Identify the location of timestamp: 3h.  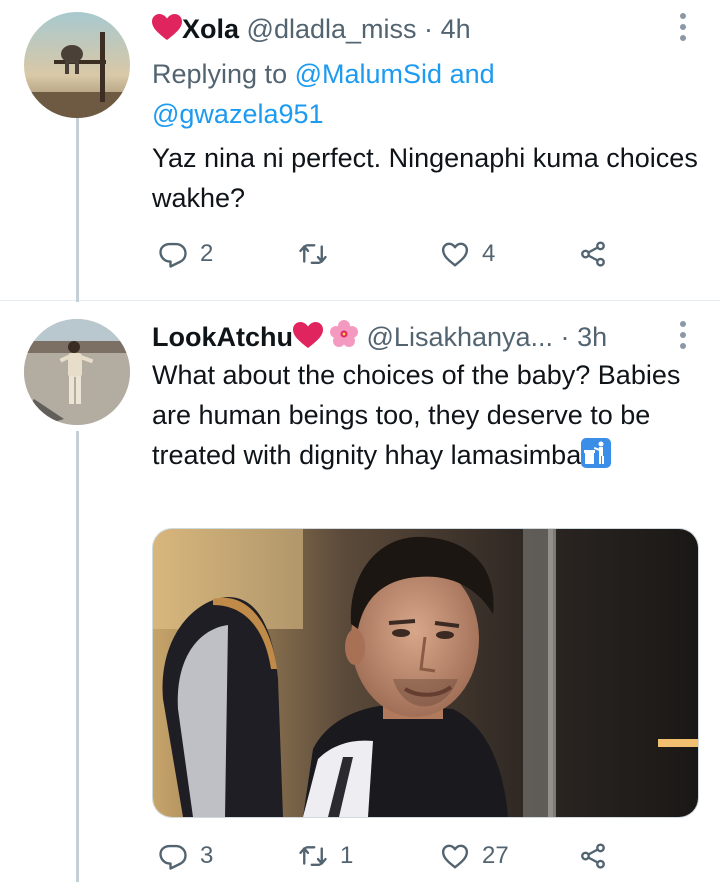
(592, 337).